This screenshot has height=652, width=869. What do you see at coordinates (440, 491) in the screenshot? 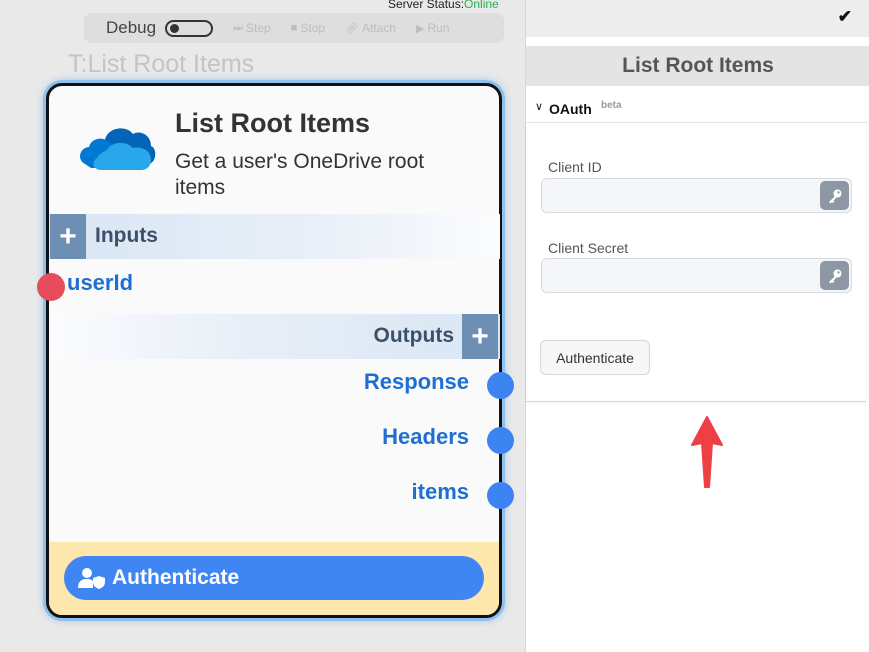
I see `output-items-label: items` at bounding box center [440, 491].